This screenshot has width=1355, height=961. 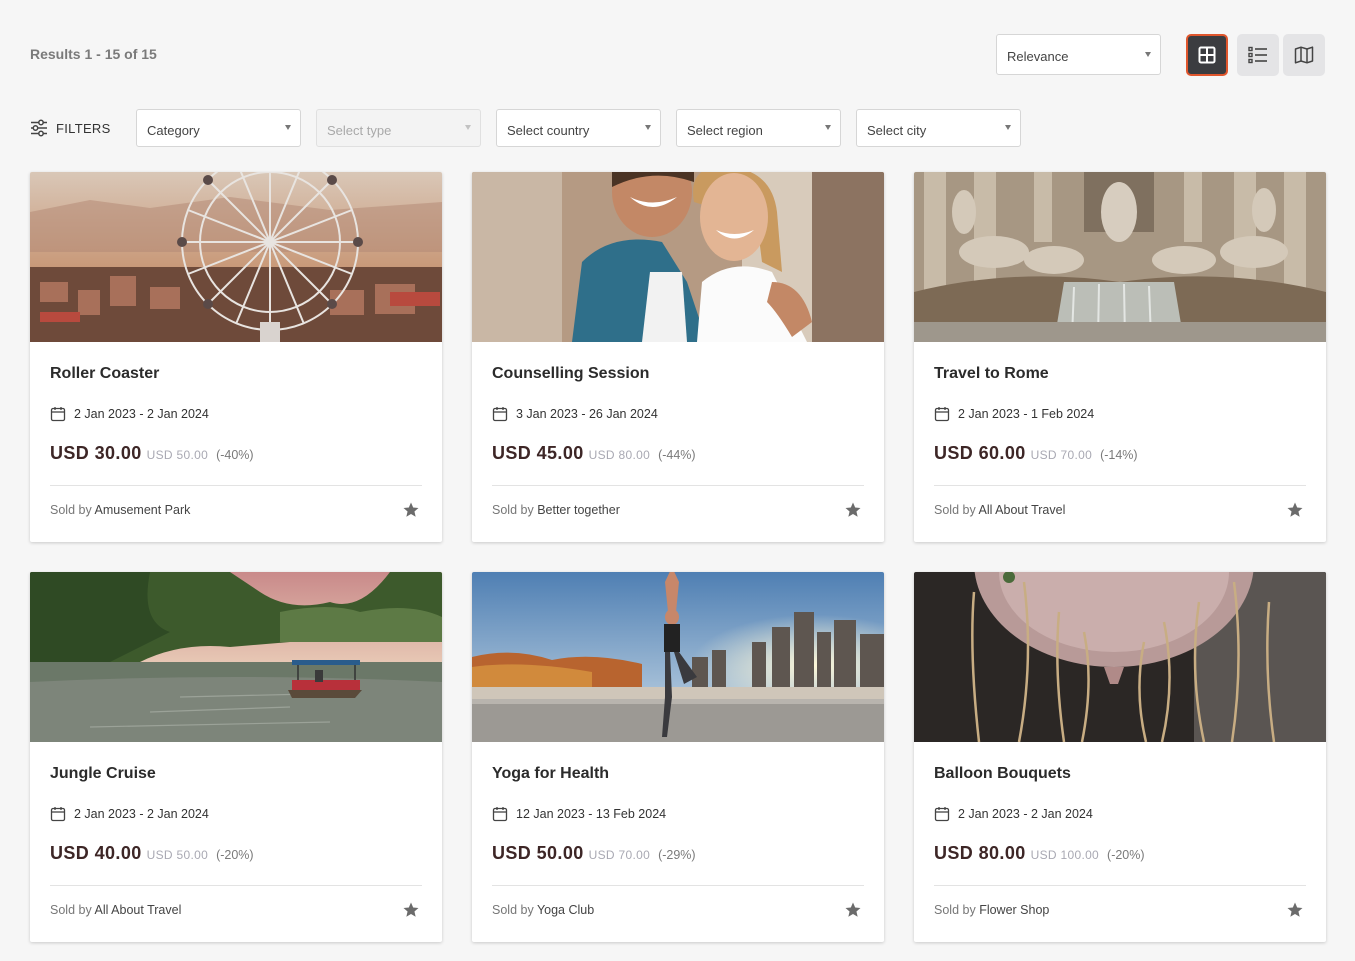 What do you see at coordinates (565, 910) in the screenshot?
I see `vendor-name: Yoga Club` at bounding box center [565, 910].